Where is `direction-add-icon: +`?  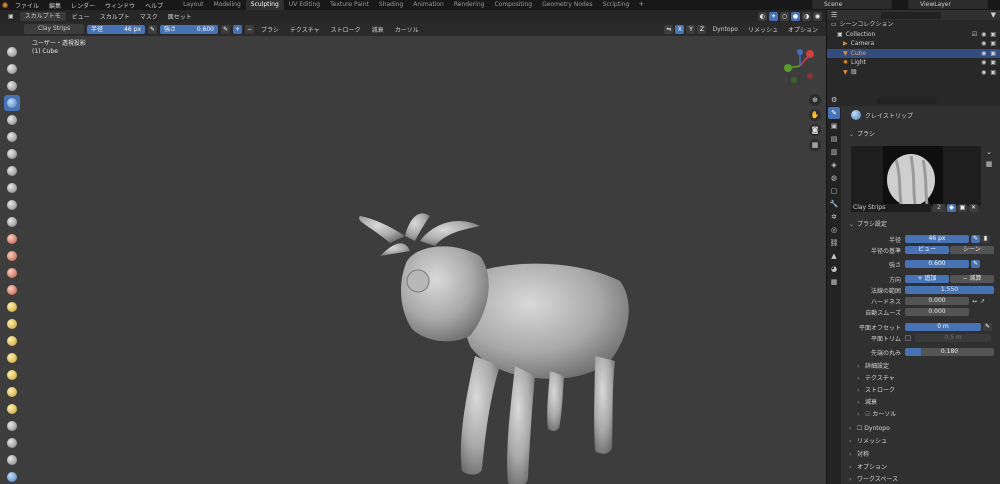 direction-add-icon: + is located at coordinates (237, 29).